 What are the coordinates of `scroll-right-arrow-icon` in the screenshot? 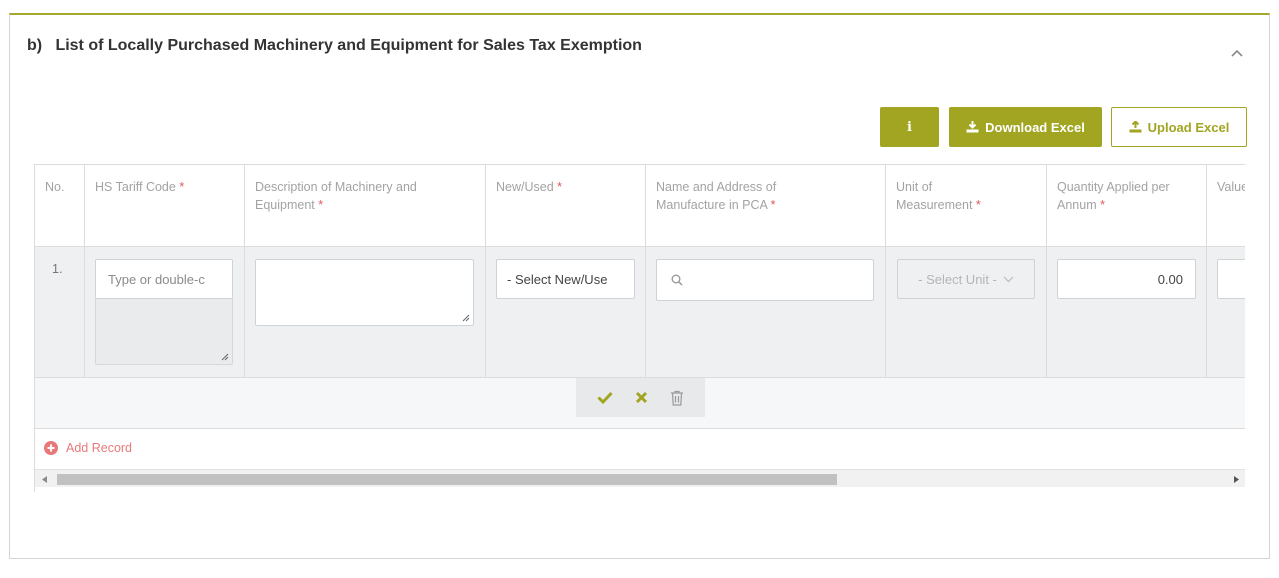 It's located at (1236, 479).